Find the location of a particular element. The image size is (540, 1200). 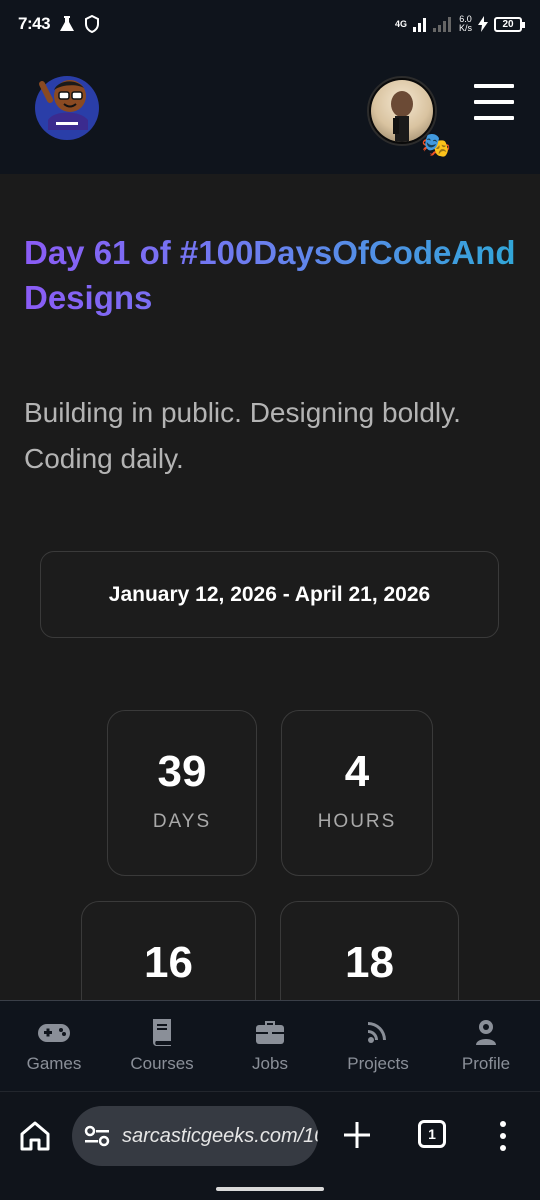

nav-item-profile: Profile is located at coordinates (486, 1046).